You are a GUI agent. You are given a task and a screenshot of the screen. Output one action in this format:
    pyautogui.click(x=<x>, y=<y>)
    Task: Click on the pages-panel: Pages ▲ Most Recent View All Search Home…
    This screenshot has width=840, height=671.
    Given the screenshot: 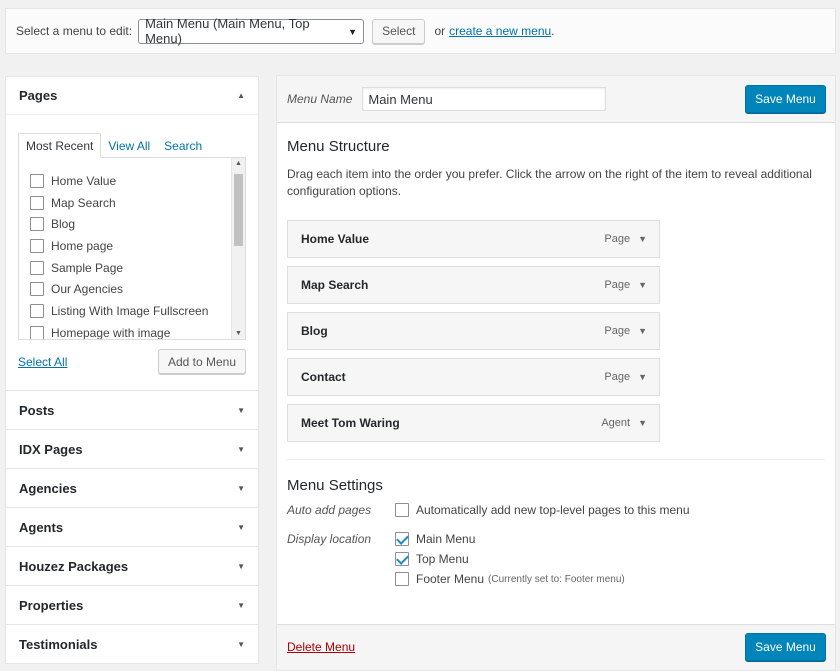 What is the action you would take?
    pyautogui.click(x=132, y=233)
    